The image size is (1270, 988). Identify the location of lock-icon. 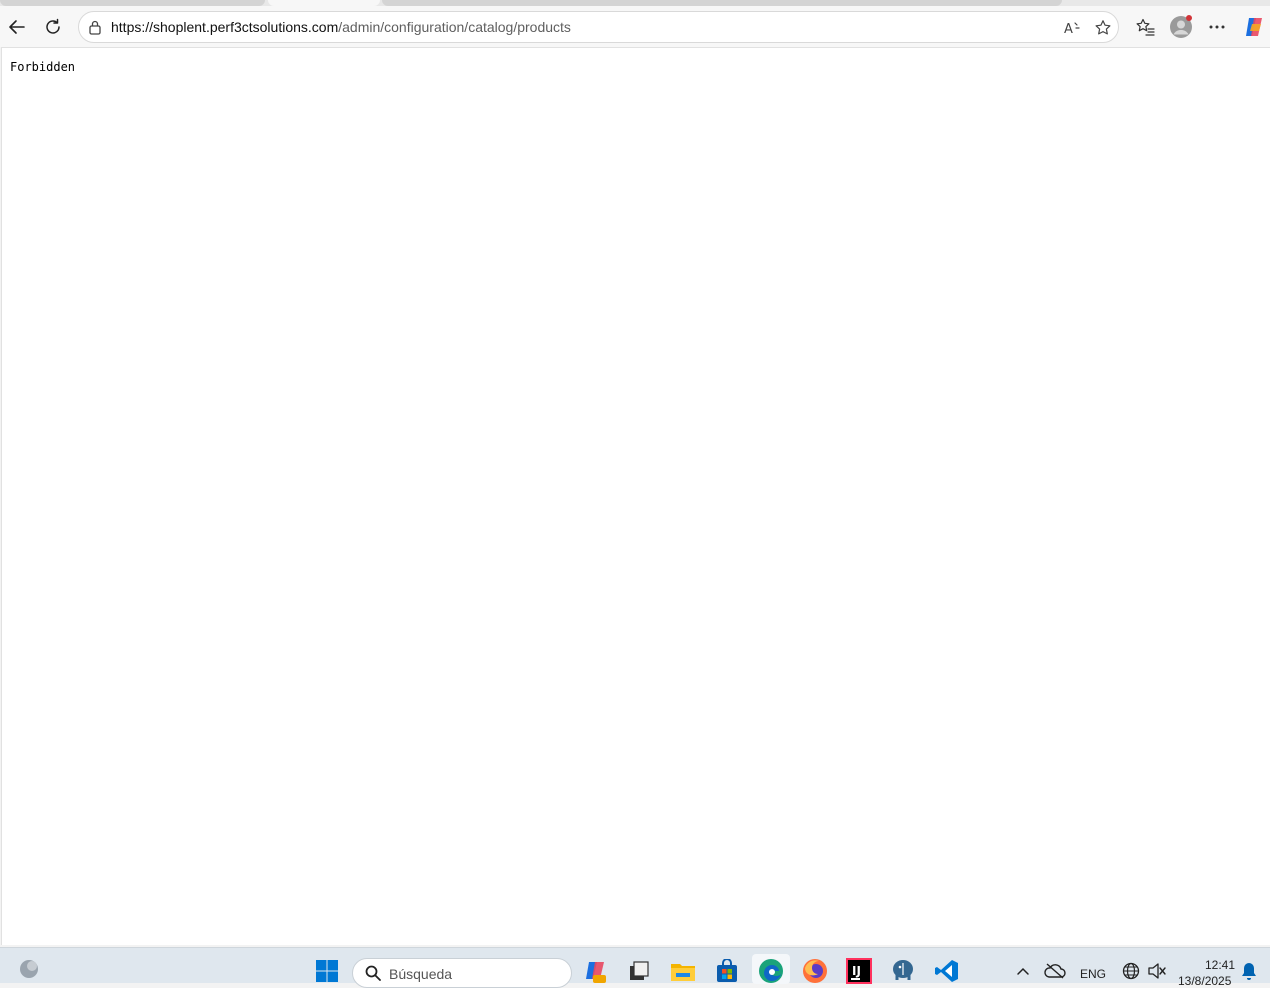
(95, 27).